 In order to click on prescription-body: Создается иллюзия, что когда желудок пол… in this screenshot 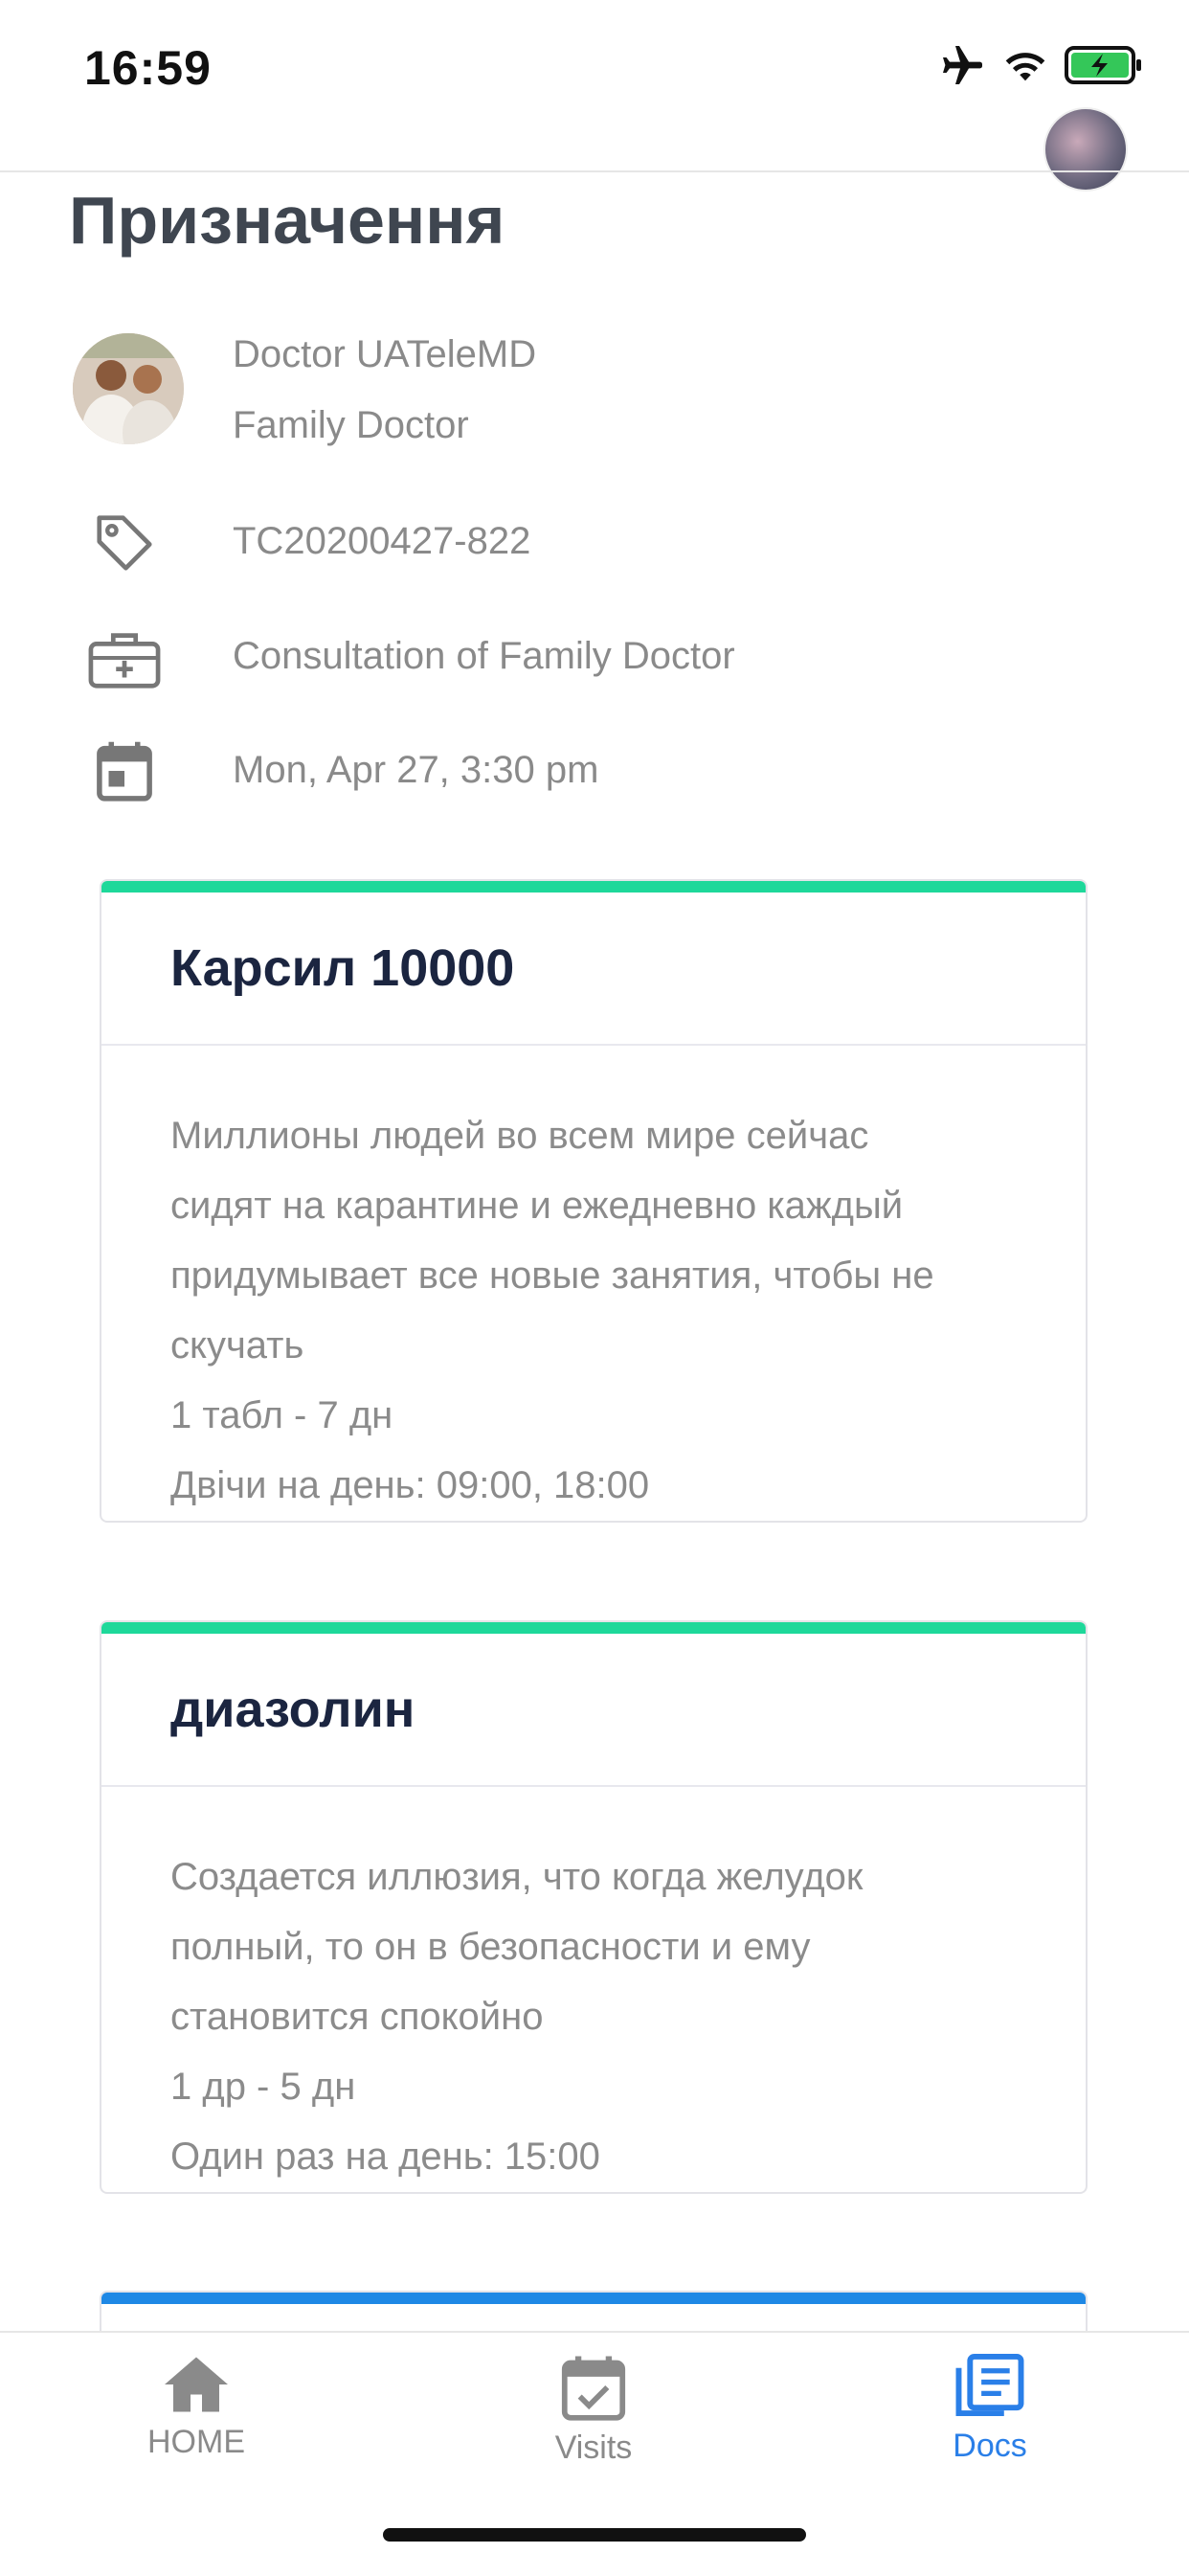, I will do `click(593, 1989)`.